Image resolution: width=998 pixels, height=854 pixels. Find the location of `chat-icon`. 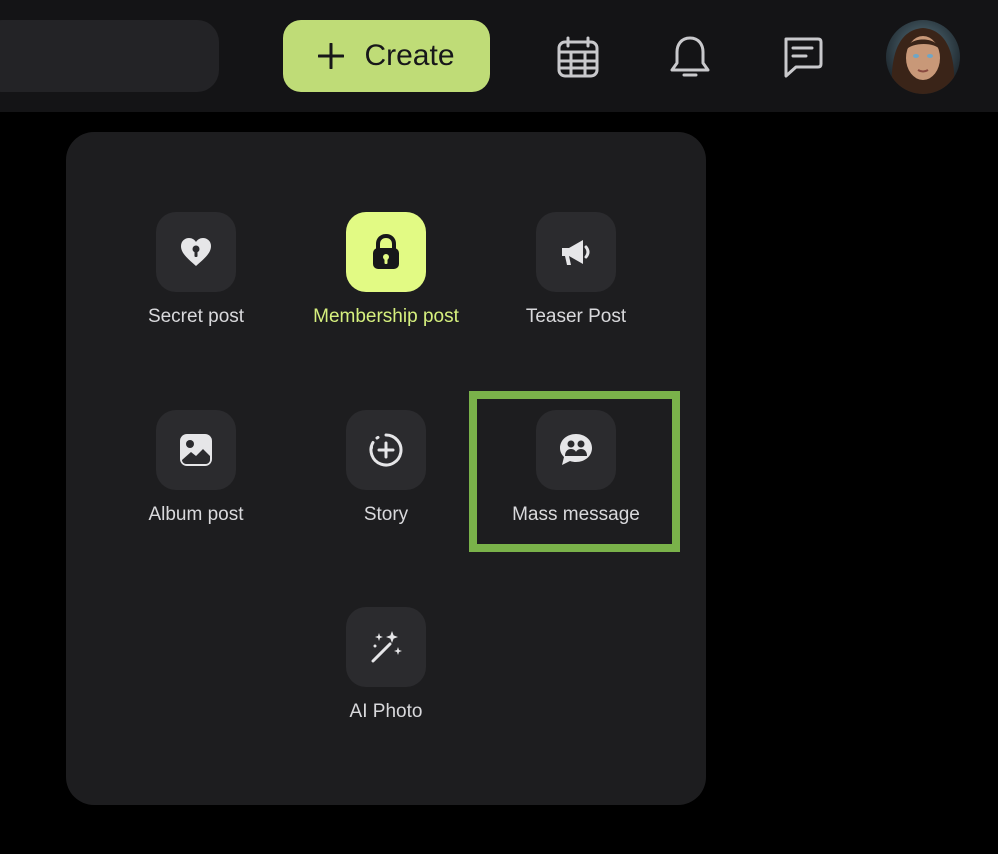

chat-icon is located at coordinates (802, 57).